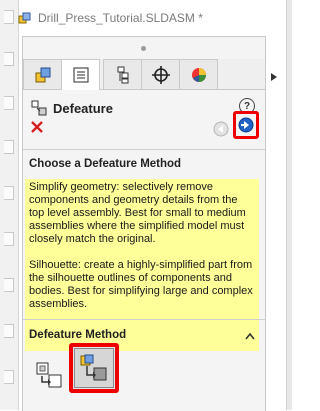 The image size is (320, 411). Describe the element at coordinates (250, 336) in the screenshot. I see `collapse-section-icon` at that location.